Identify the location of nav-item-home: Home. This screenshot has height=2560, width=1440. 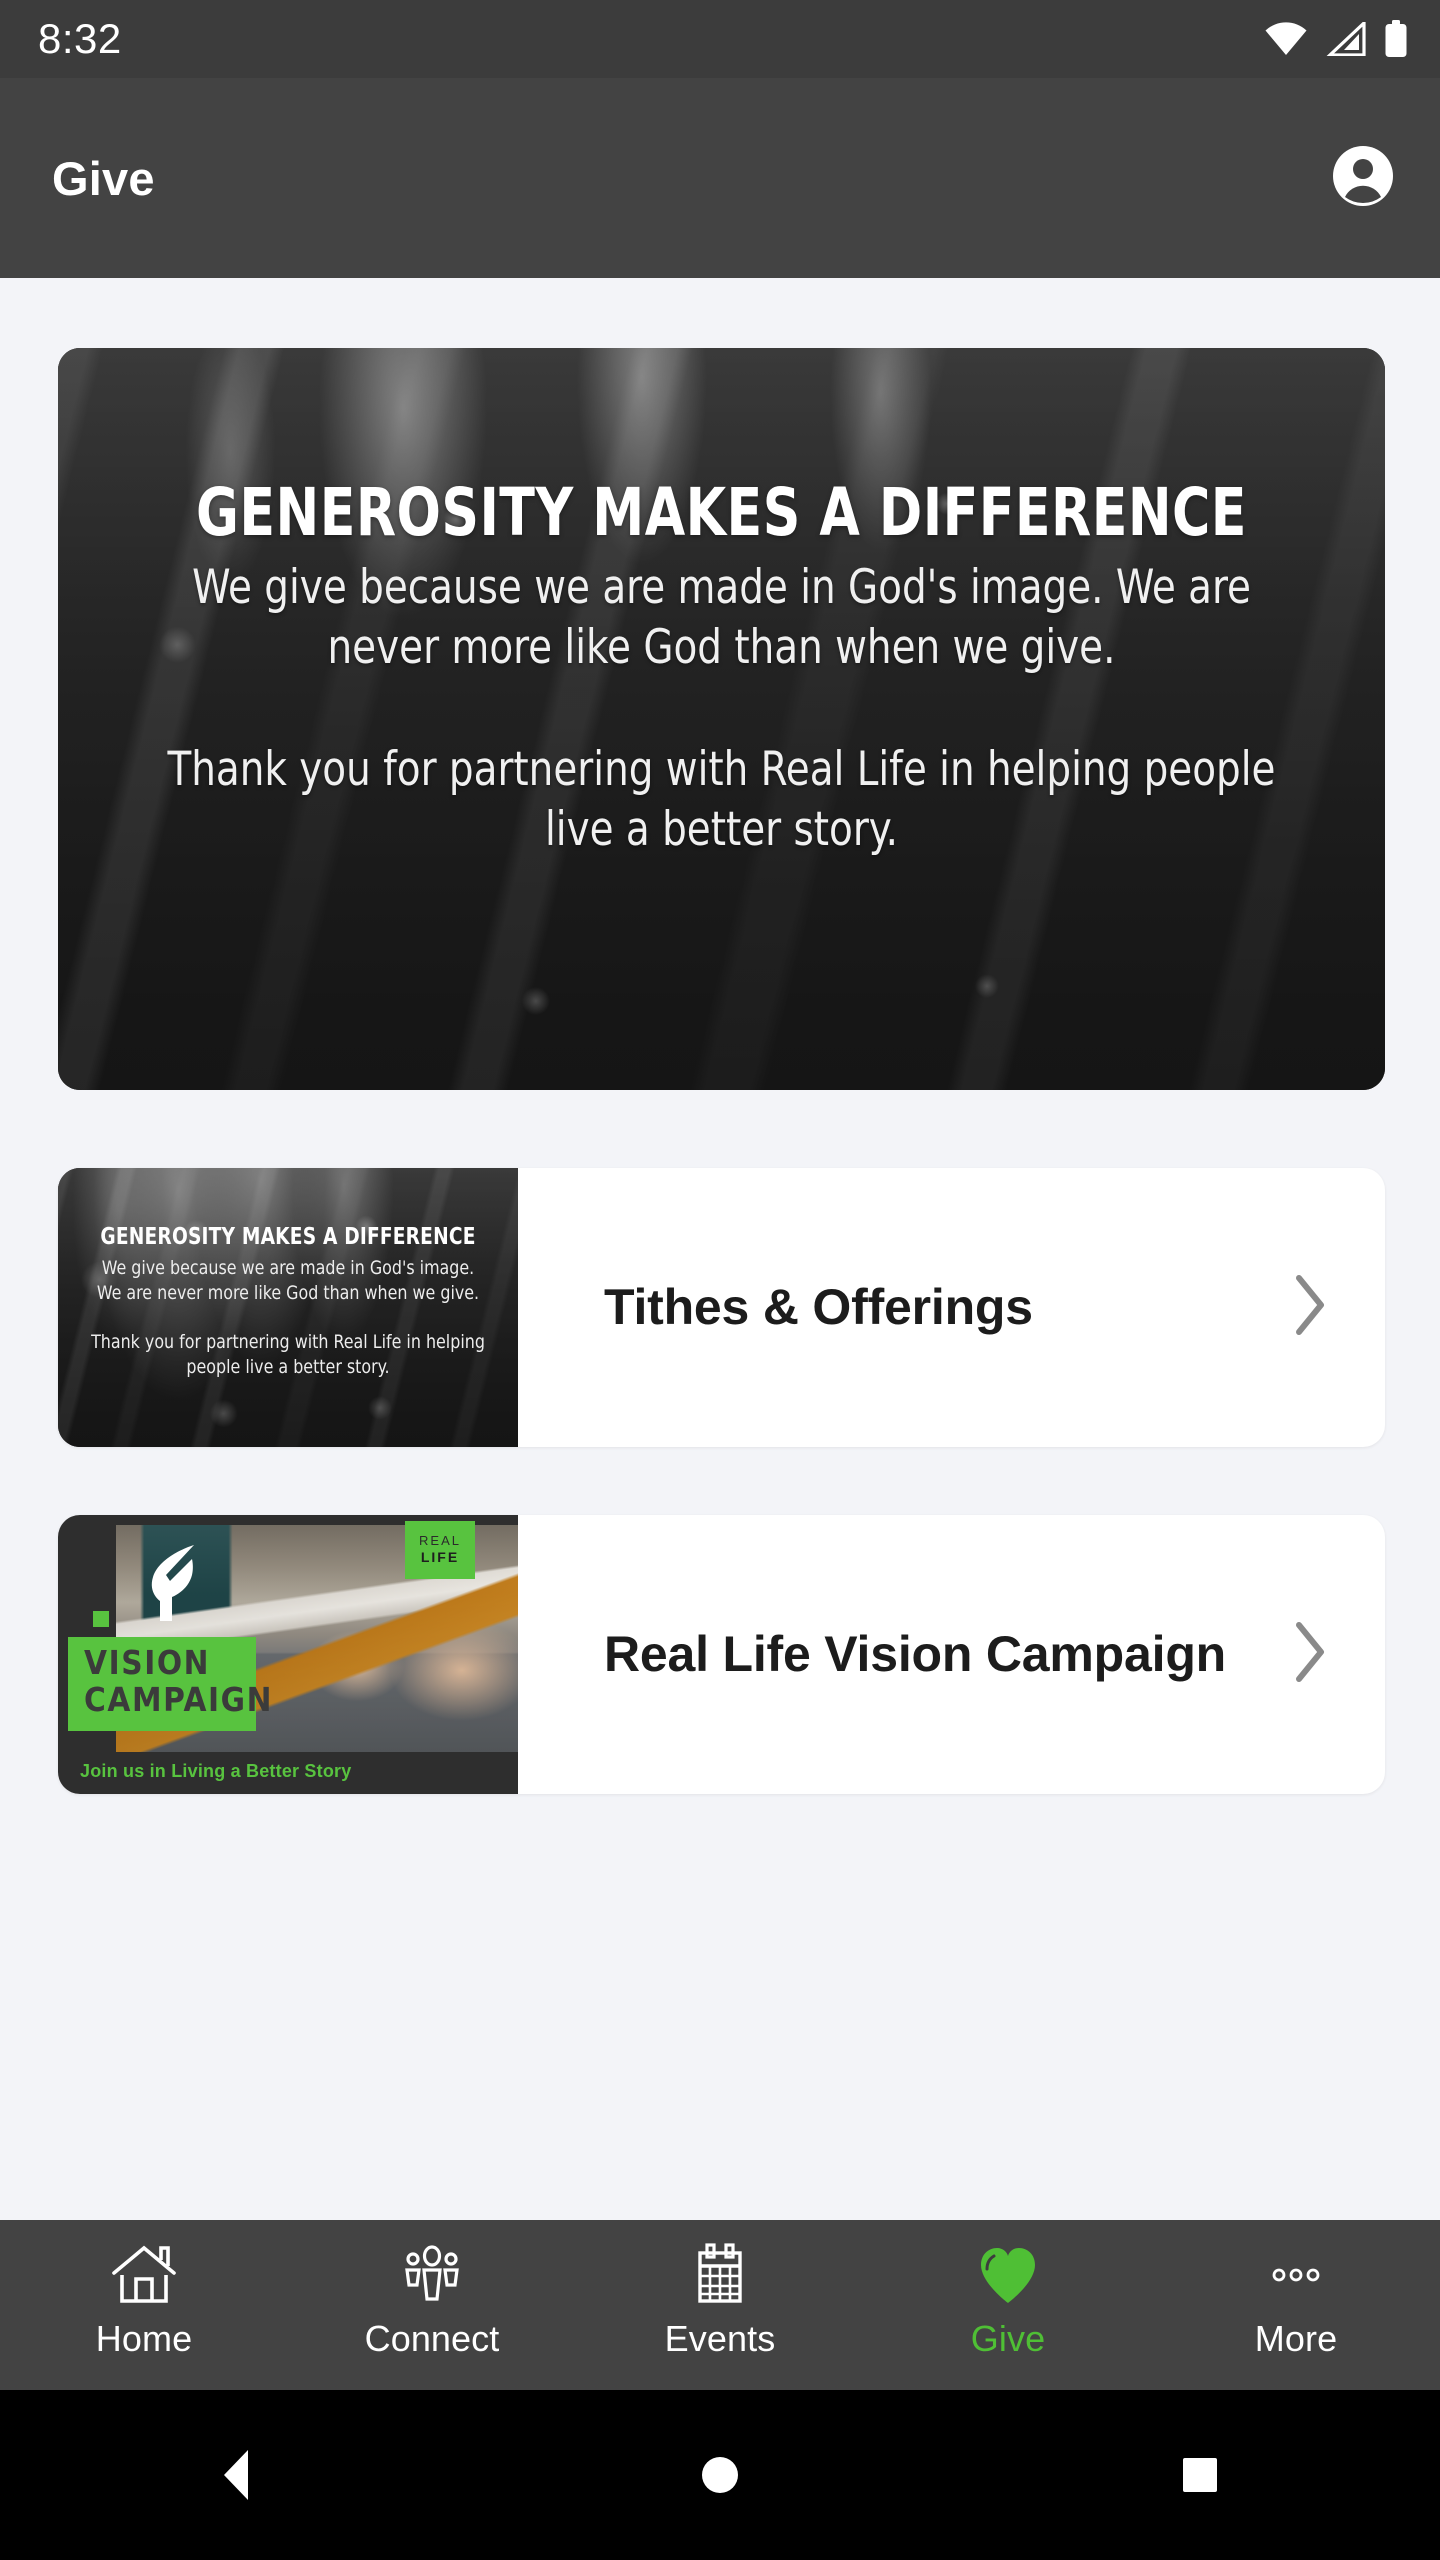
(144, 2305).